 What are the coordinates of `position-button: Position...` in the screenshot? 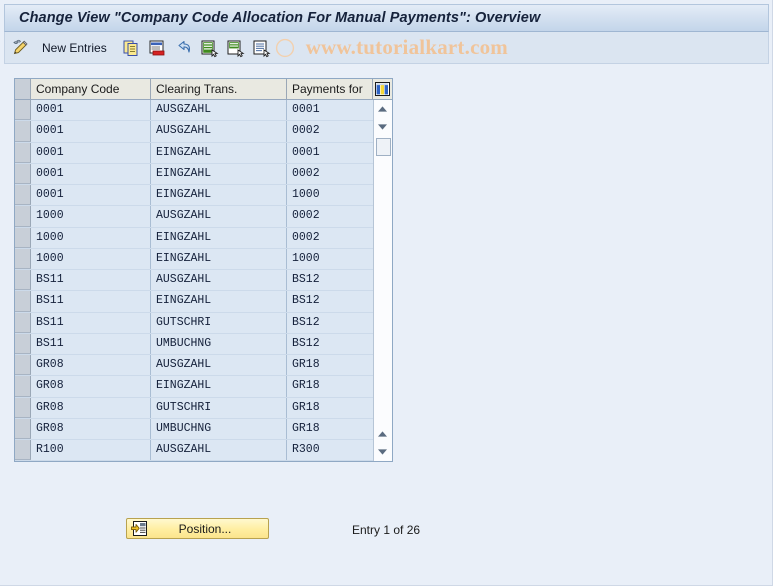 It's located at (197, 528).